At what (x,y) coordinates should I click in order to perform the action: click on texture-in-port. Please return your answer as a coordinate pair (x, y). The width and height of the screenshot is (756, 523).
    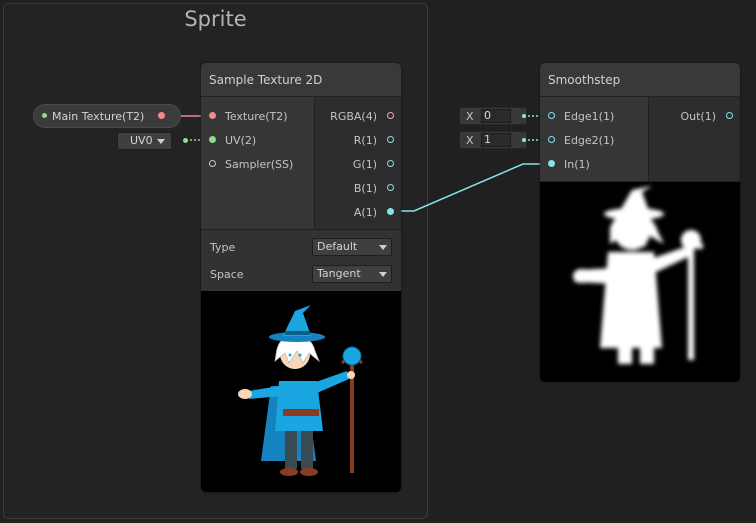
    Looking at the image, I should click on (212, 115).